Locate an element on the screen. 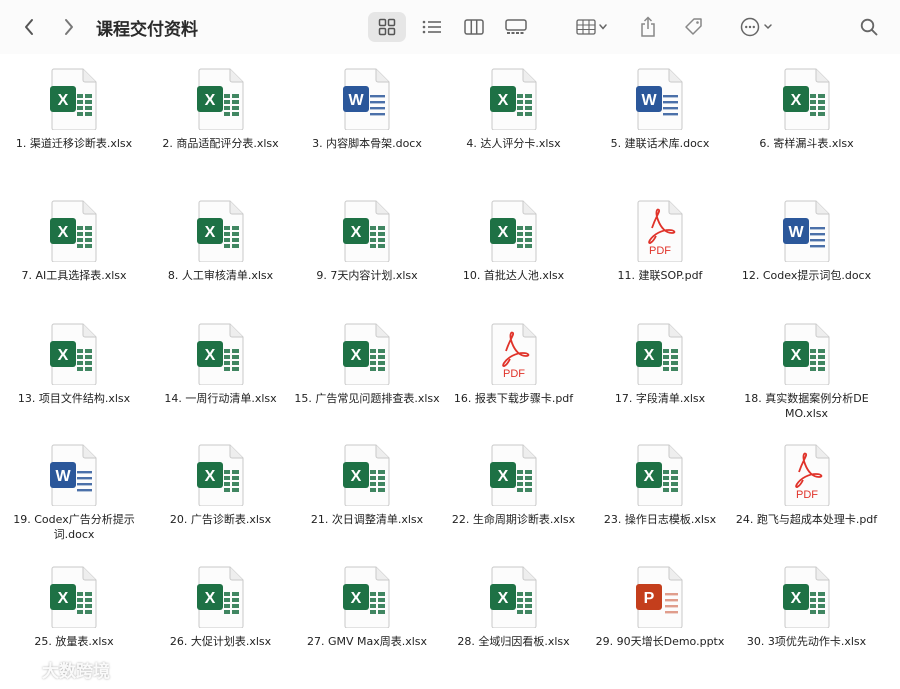  columns-icon is located at coordinates (474, 27).